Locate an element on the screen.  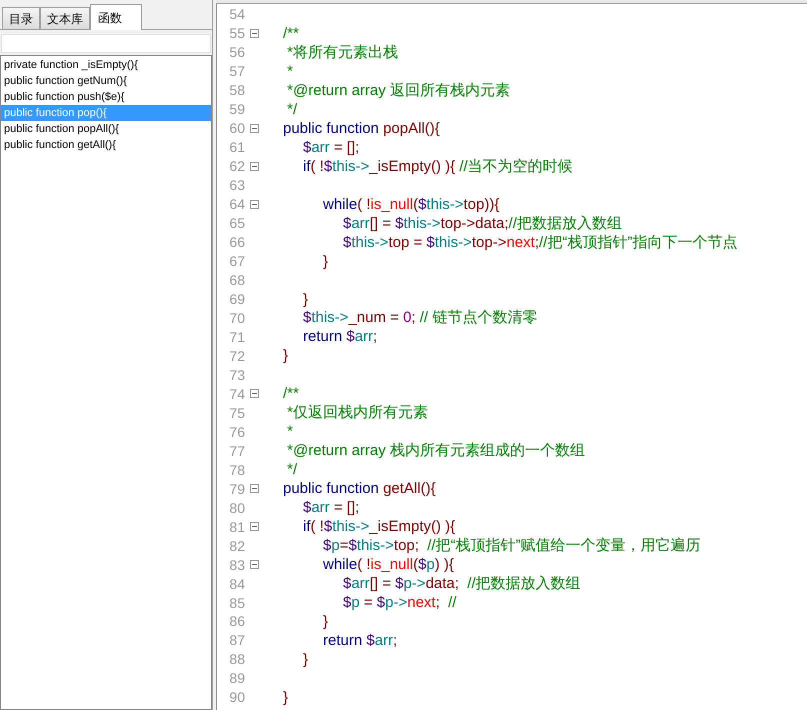
code-line: $this->_num = 0; // 链节点个数清零 is located at coordinates (420, 318).